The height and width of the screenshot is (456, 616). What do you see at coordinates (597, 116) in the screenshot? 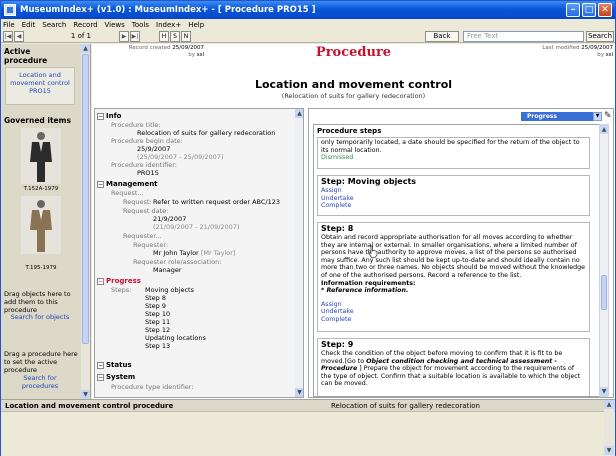
I see `chevron-down-icon: ▼` at bounding box center [597, 116].